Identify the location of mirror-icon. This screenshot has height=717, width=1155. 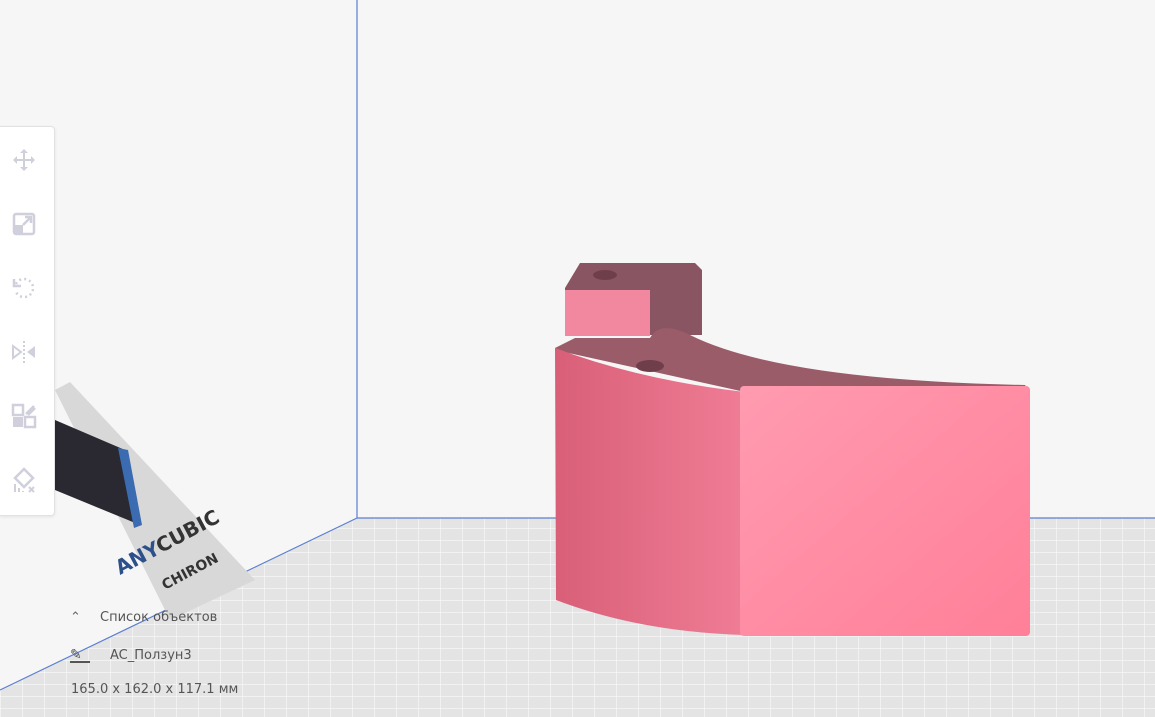
(23, 352).